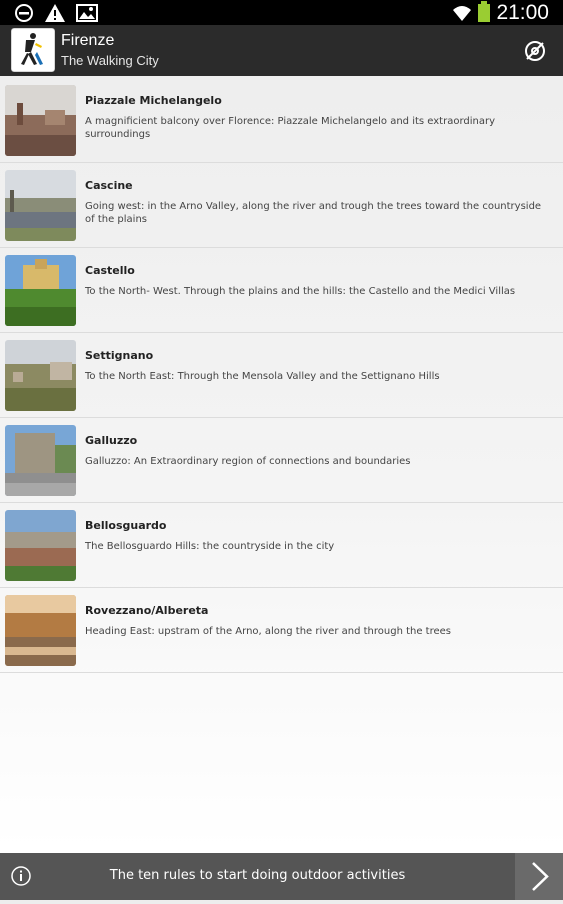 The image size is (563, 904). I want to click on battery-icon, so click(484, 11).